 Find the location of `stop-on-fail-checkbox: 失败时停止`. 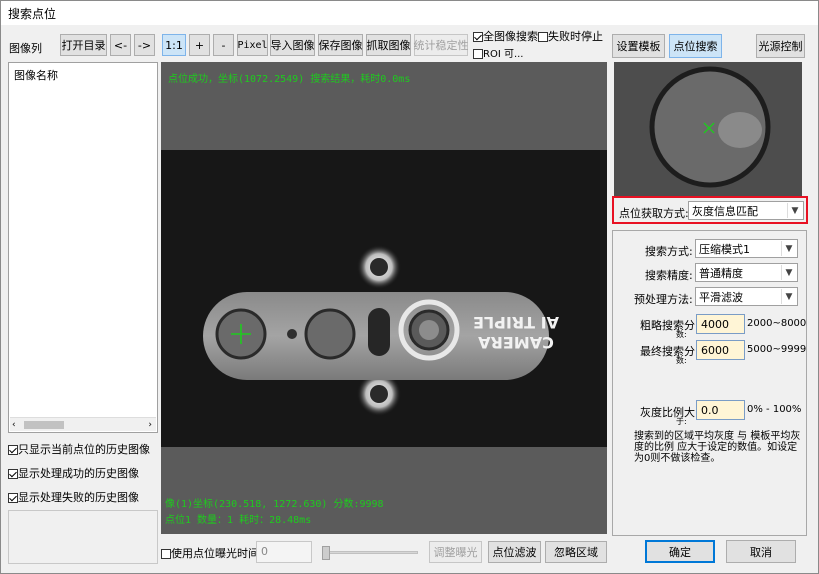

stop-on-fail-checkbox: 失败时停止 is located at coordinates (570, 36).